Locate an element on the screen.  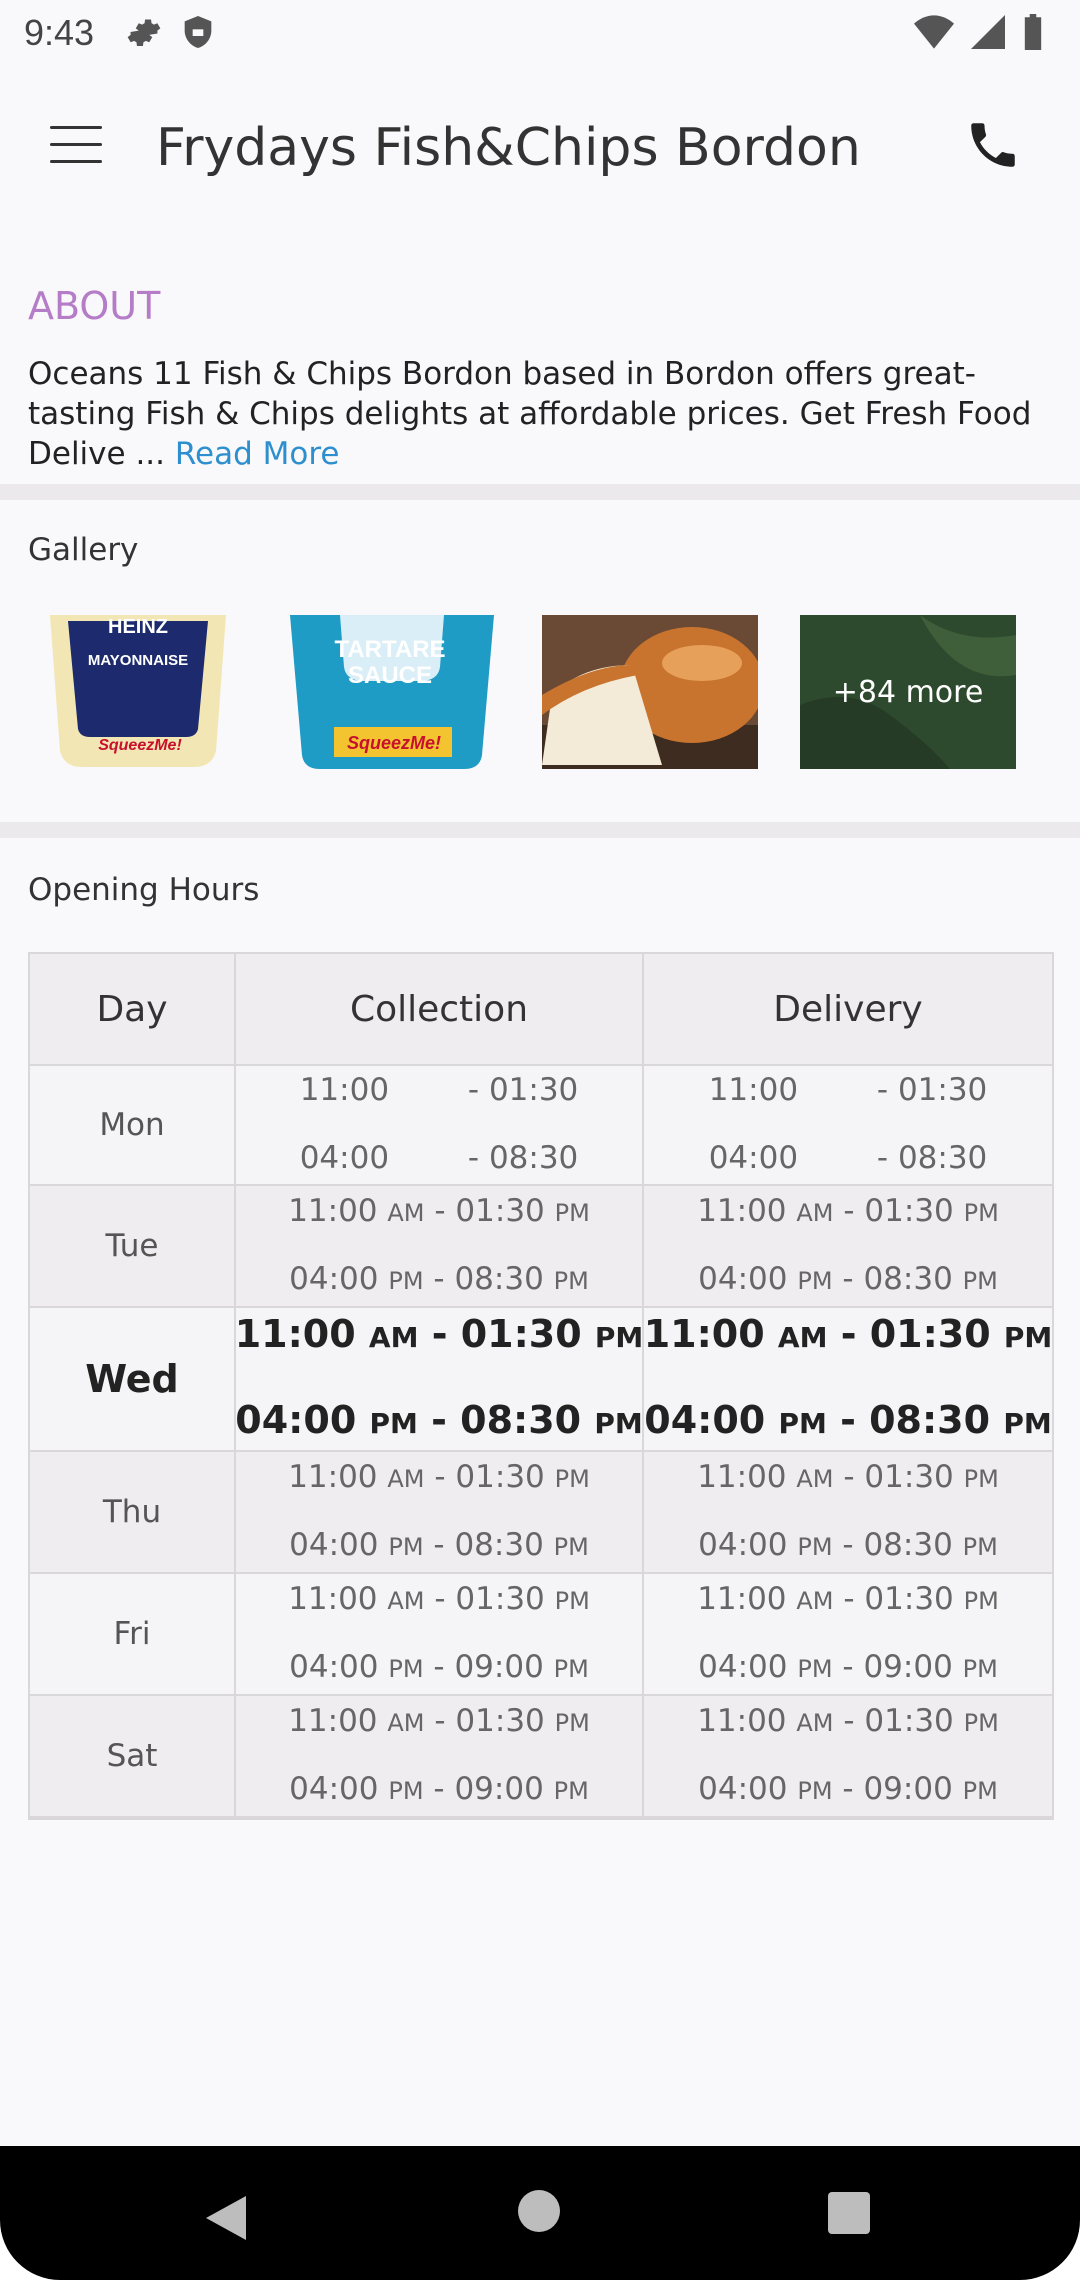
delivery-hours-cell: 11:00 AM - 01:30 PM 04:00 PM - 09:00 PM is located at coordinates (848, 1634).